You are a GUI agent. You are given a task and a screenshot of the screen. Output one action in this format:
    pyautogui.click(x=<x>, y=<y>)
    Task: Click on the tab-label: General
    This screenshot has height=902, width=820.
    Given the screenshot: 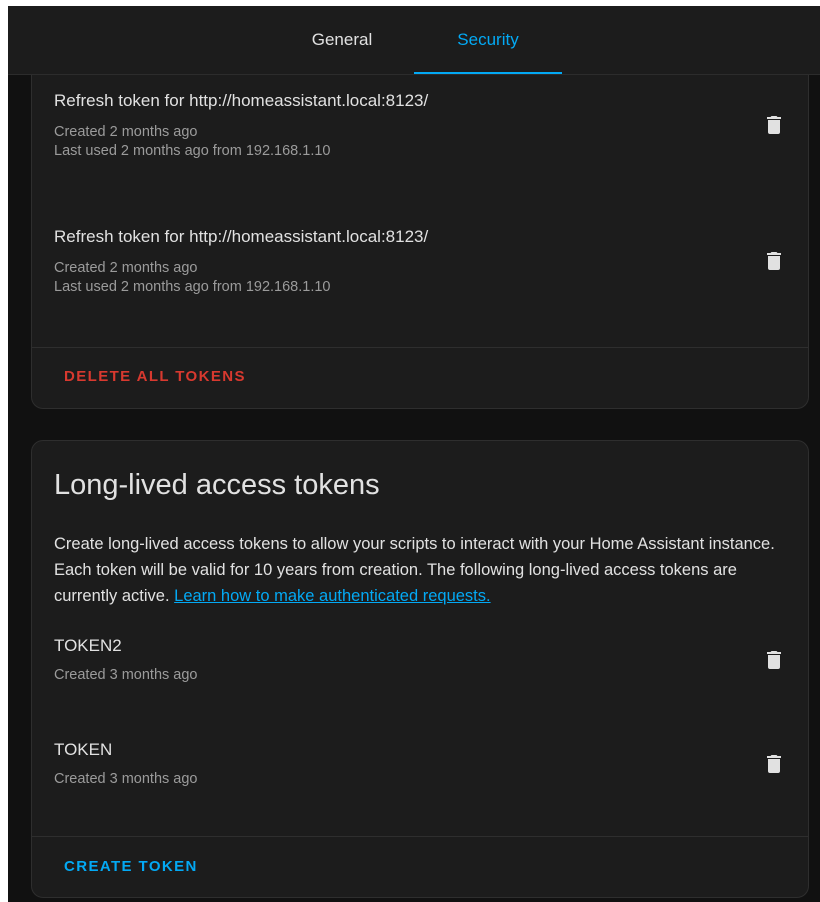 What is the action you would take?
    pyautogui.click(x=342, y=39)
    